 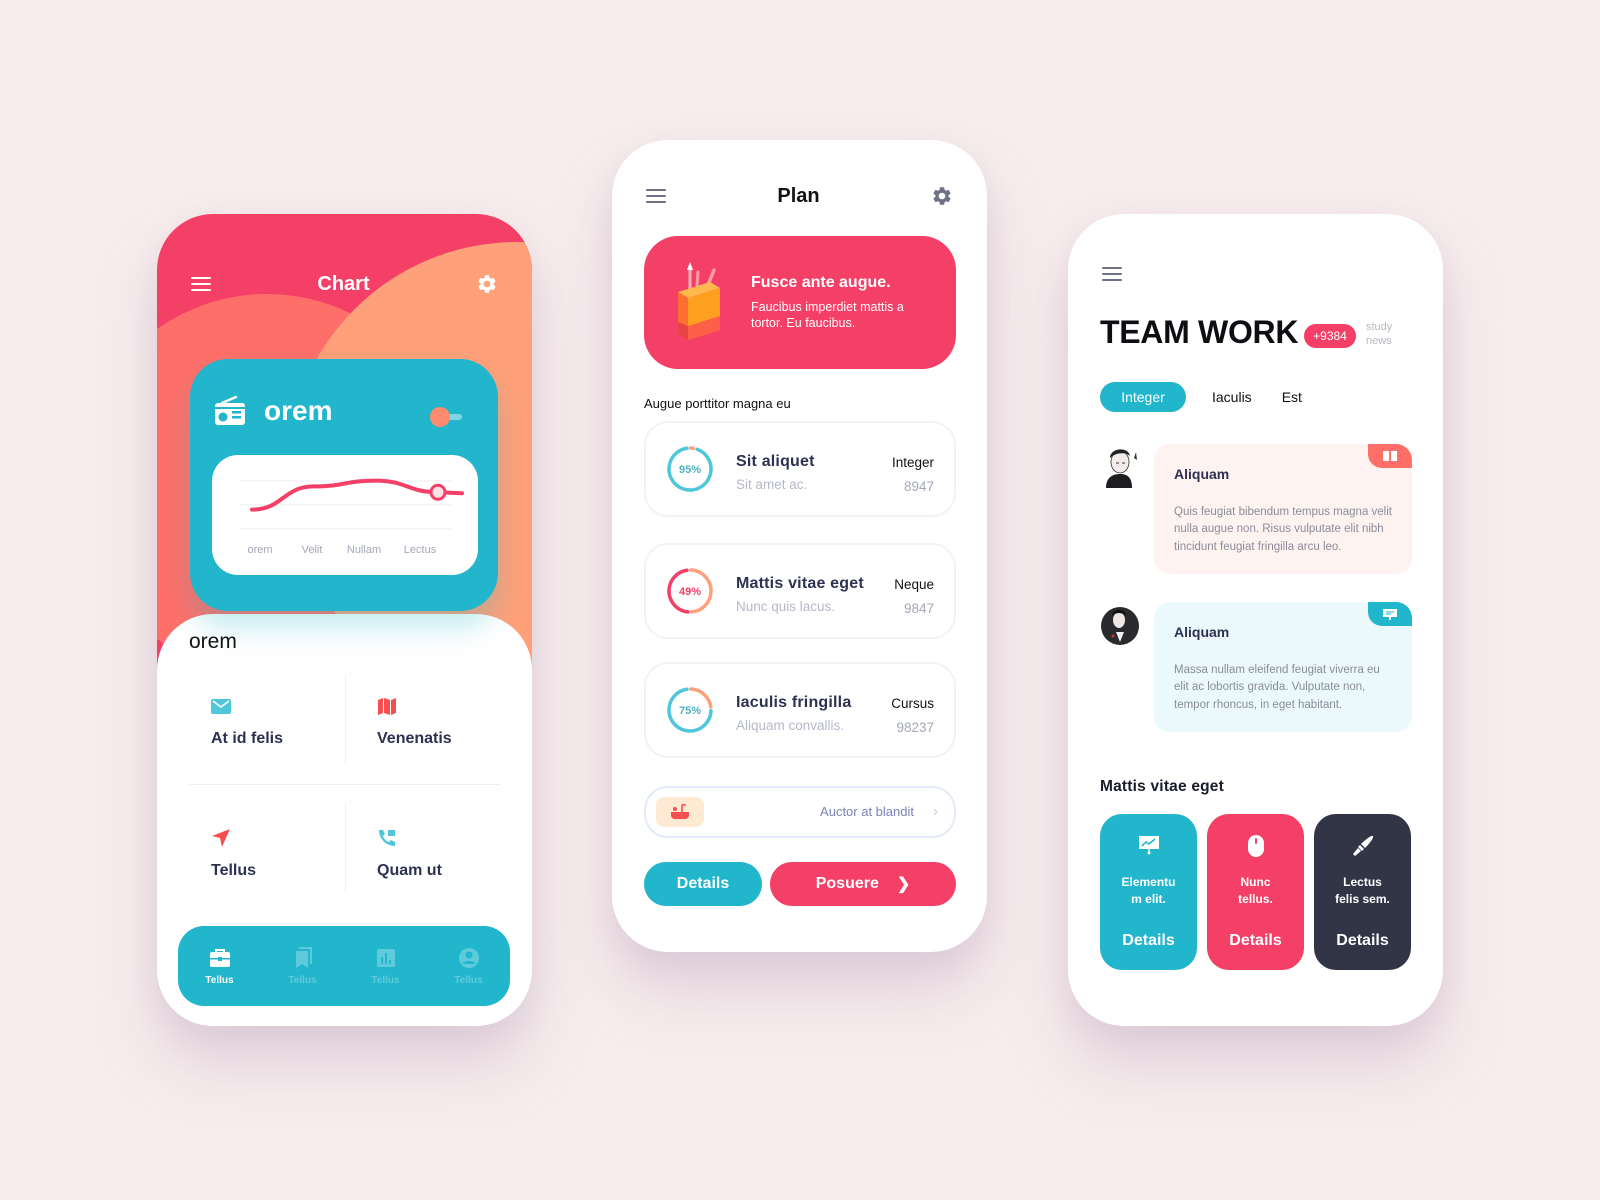 I want to click on page-title: Chart, so click(x=343, y=283).